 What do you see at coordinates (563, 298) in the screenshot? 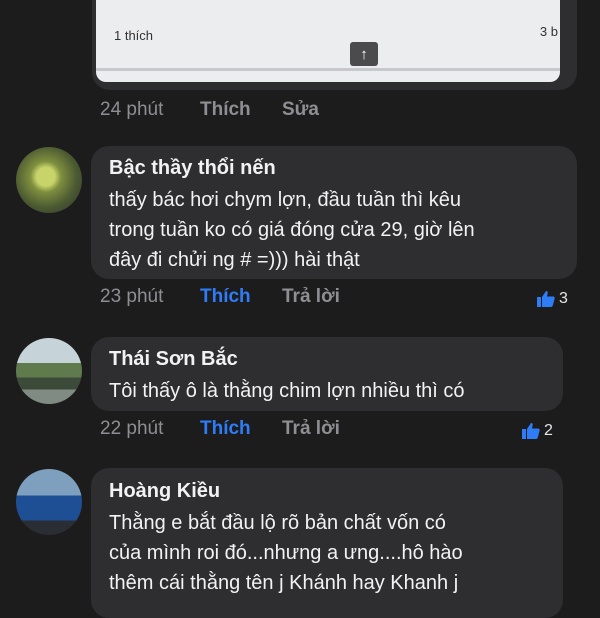
I see `reaction-count-number: 3` at bounding box center [563, 298].